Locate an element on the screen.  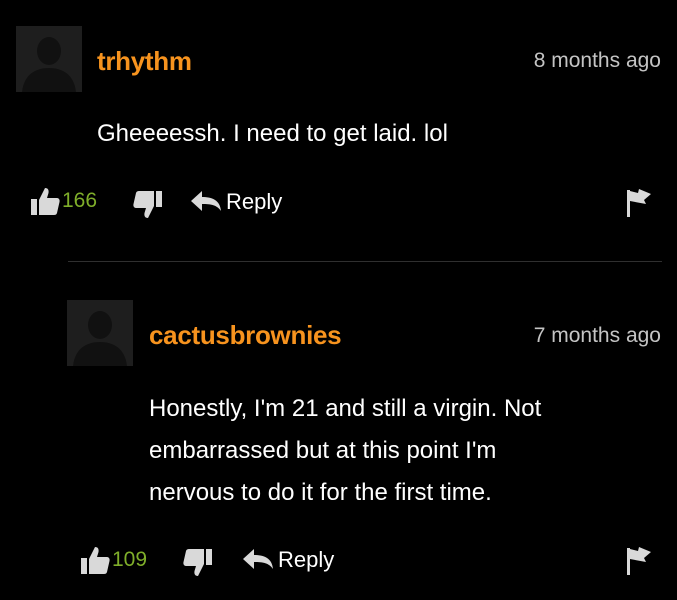
upvote-button: 166 is located at coordinates (63, 201).